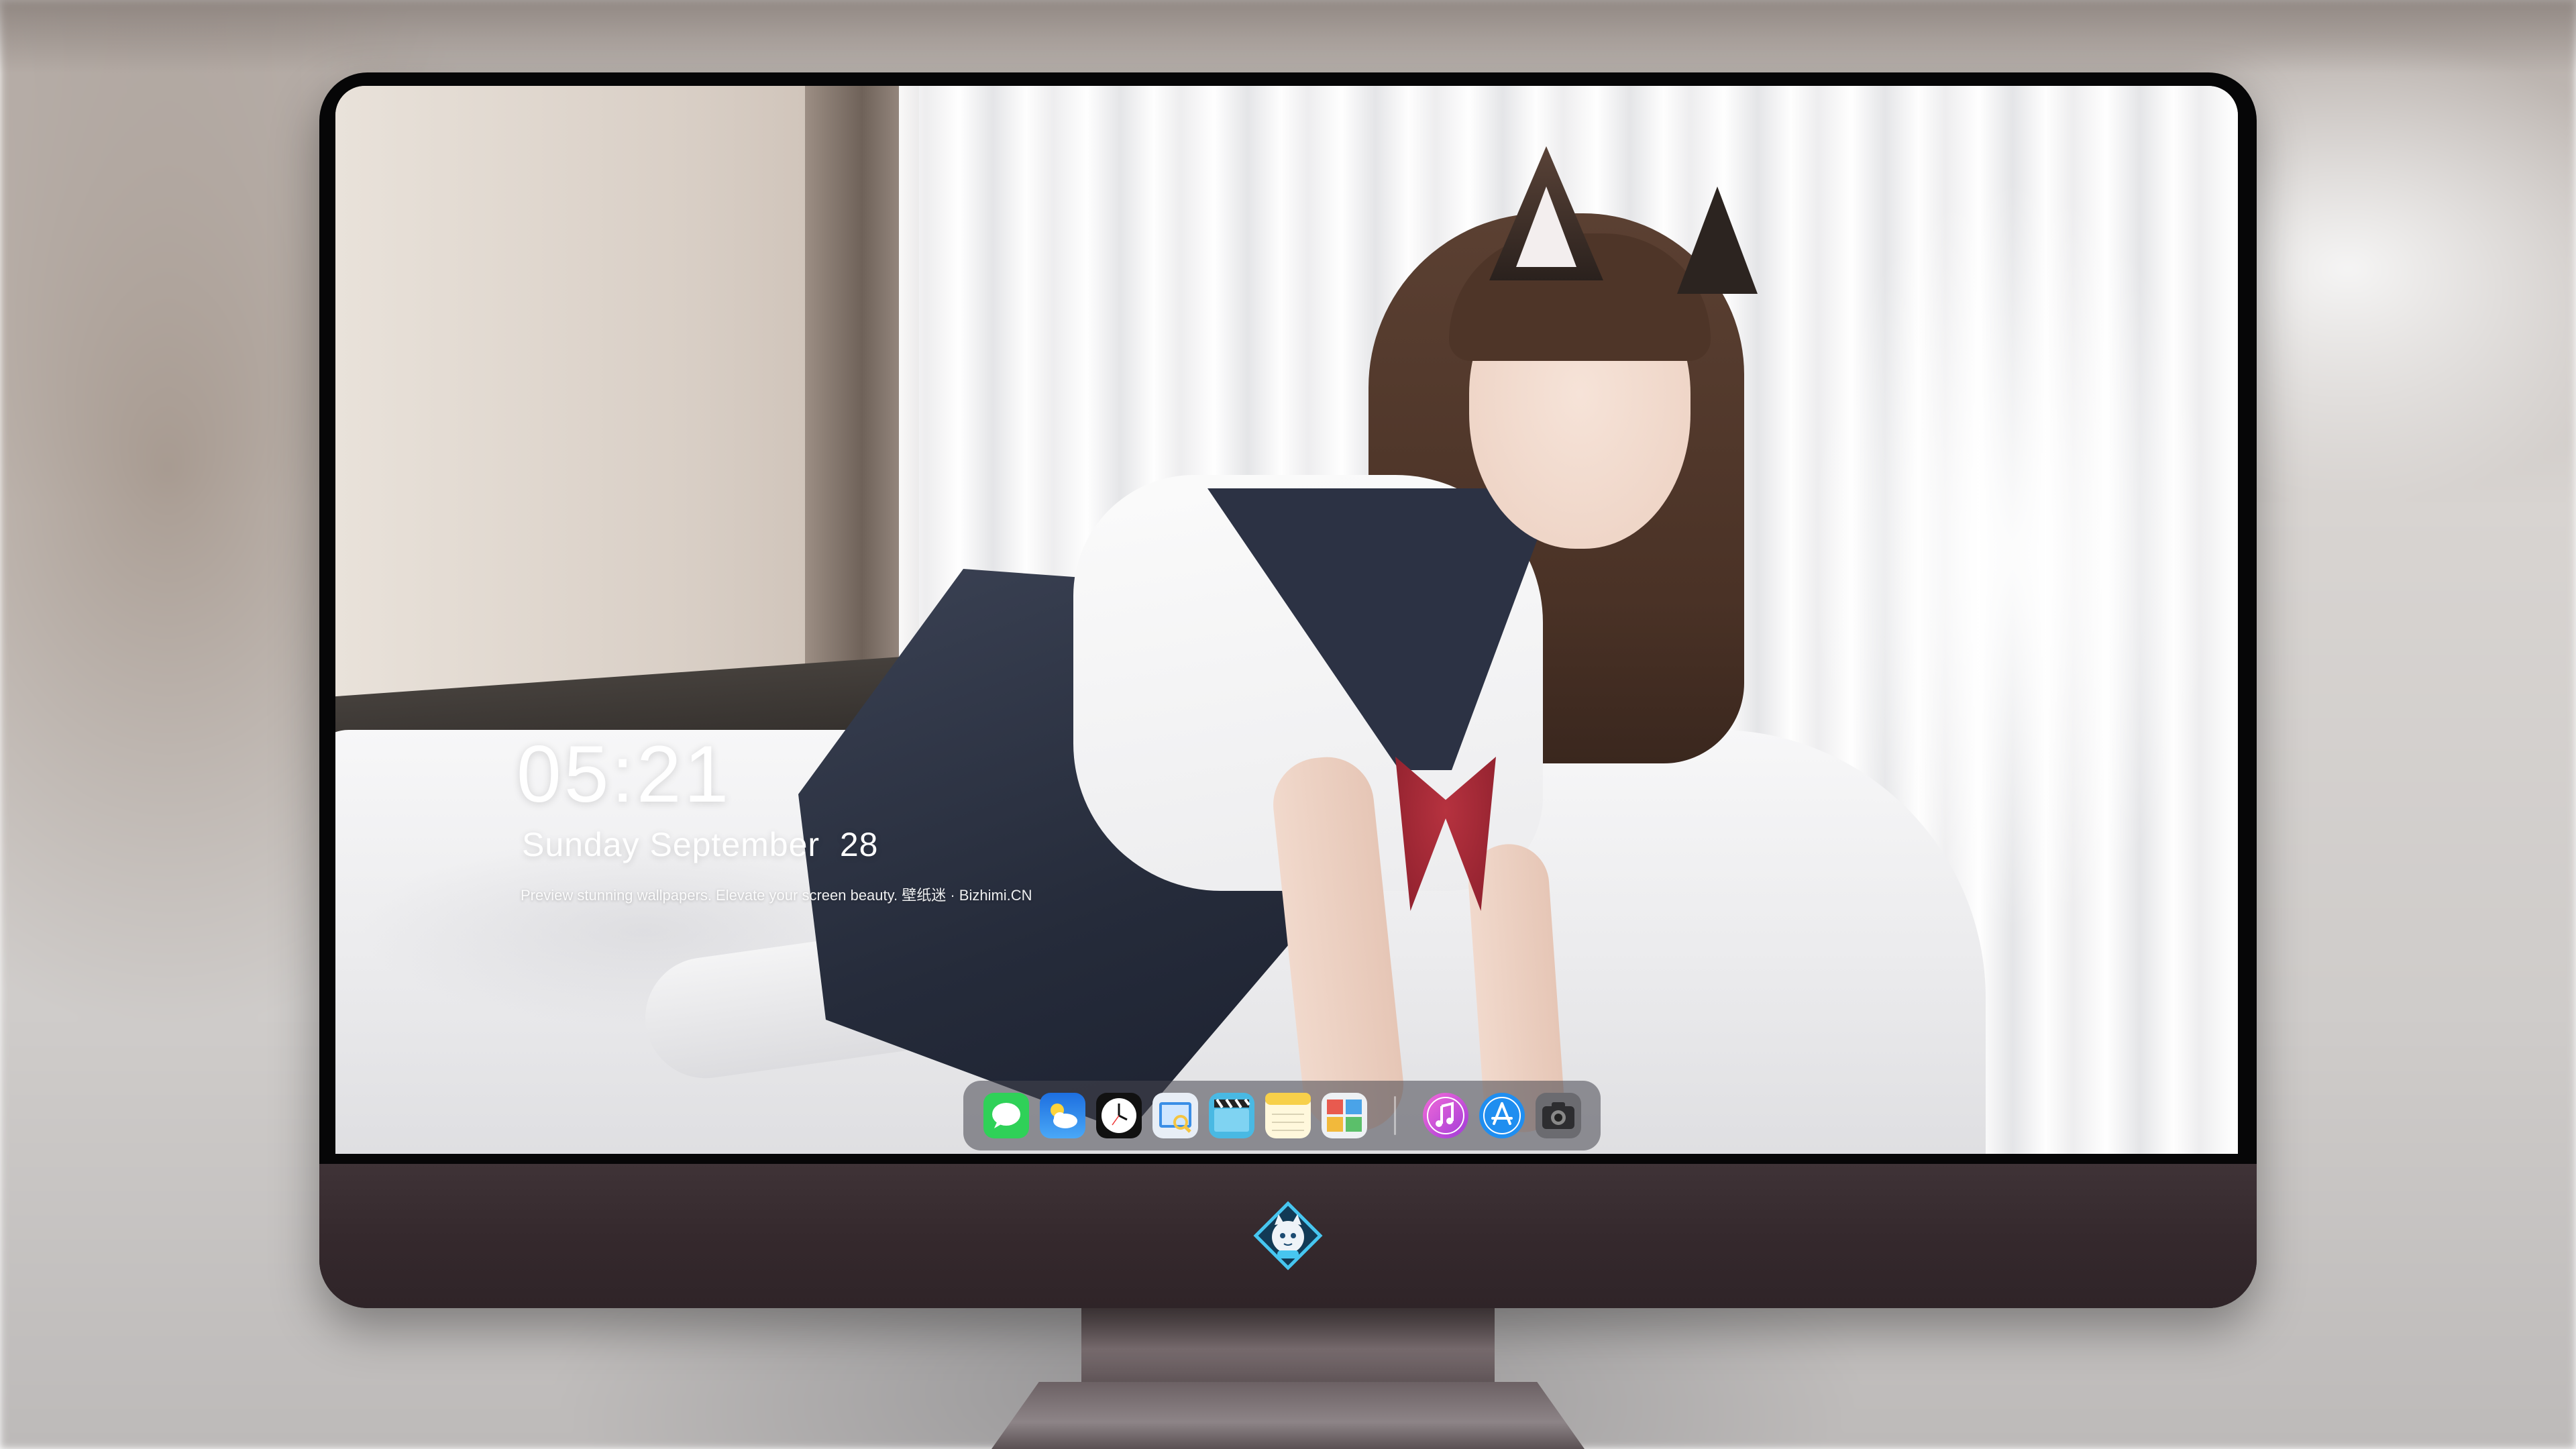 This screenshot has height=1449, width=2576. What do you see at coordinates (1006, 1115) in the screenshot?
I see `messages-icon` at bounding box center [1006, 1115].